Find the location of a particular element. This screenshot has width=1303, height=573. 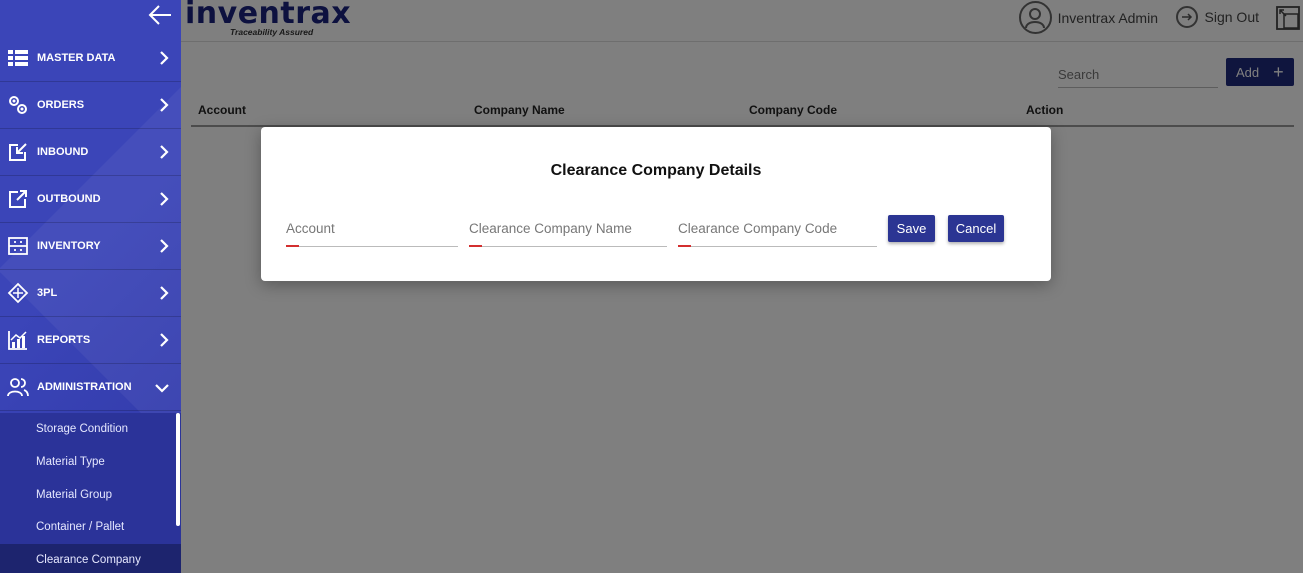

sidebar-item-administration: ADMINISTRATION is located at coordinates (90, 387).